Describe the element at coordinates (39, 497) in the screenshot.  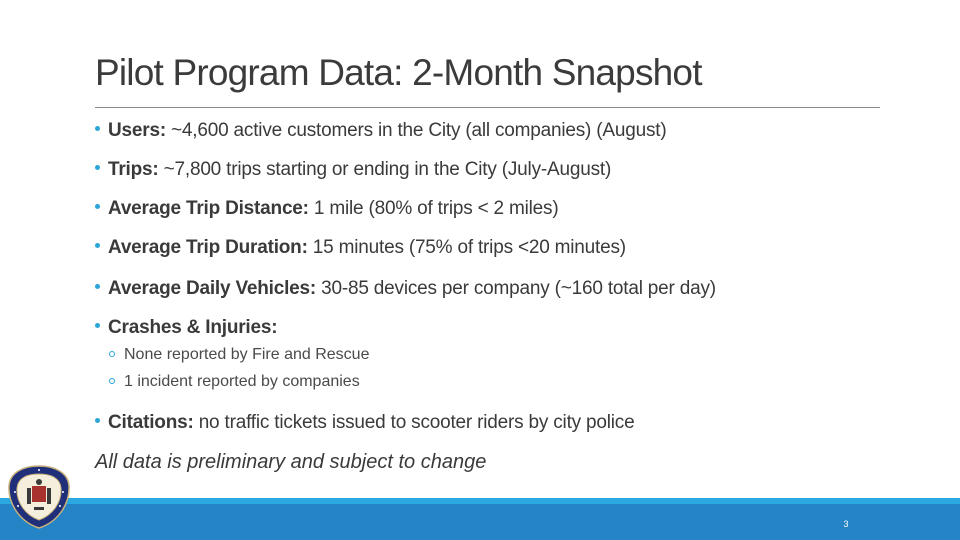
I see `city-seal-icon` at that location.